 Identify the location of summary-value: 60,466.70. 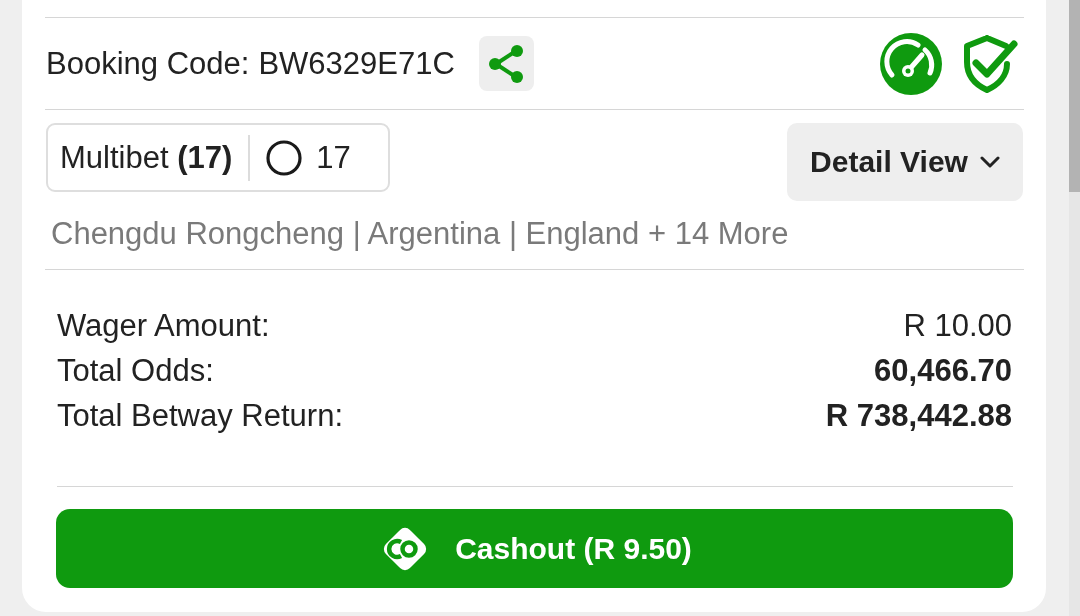
(943, 370).